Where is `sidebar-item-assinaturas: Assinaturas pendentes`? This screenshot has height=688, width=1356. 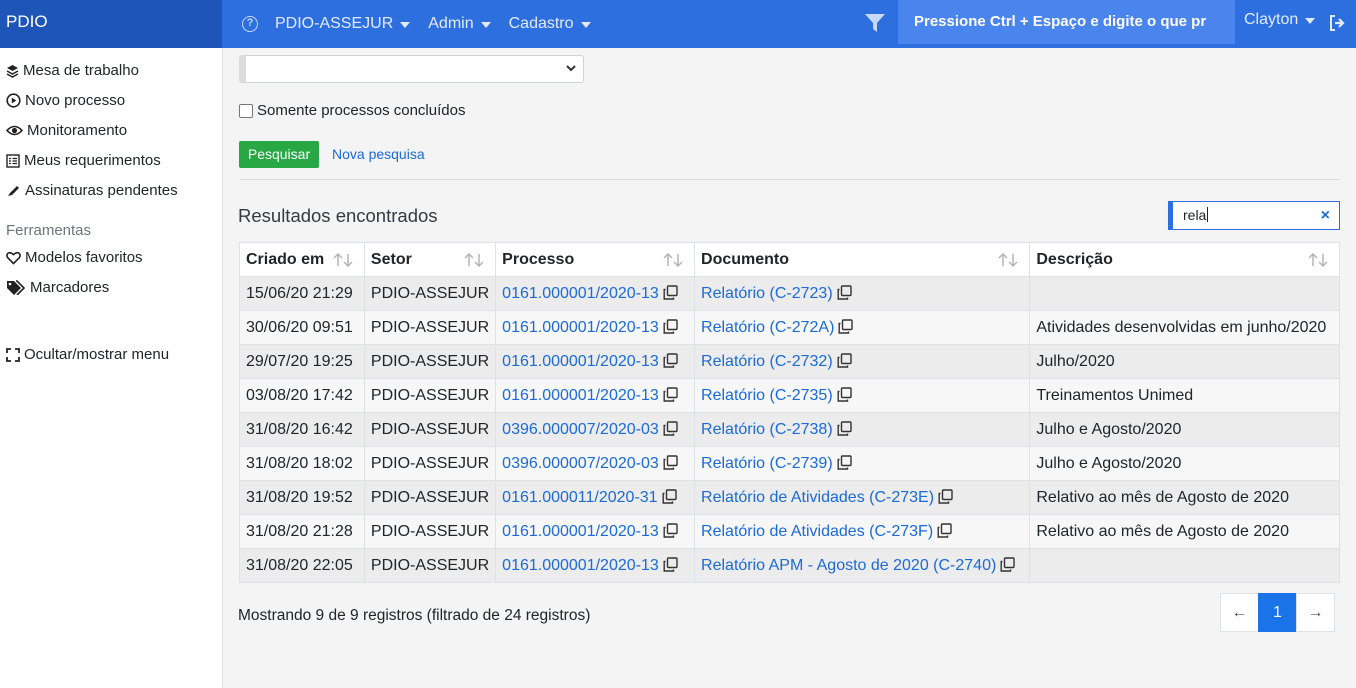 sidebar-item-assinaturas: Assinaturas pendentes is located at coordinates (92, 190).